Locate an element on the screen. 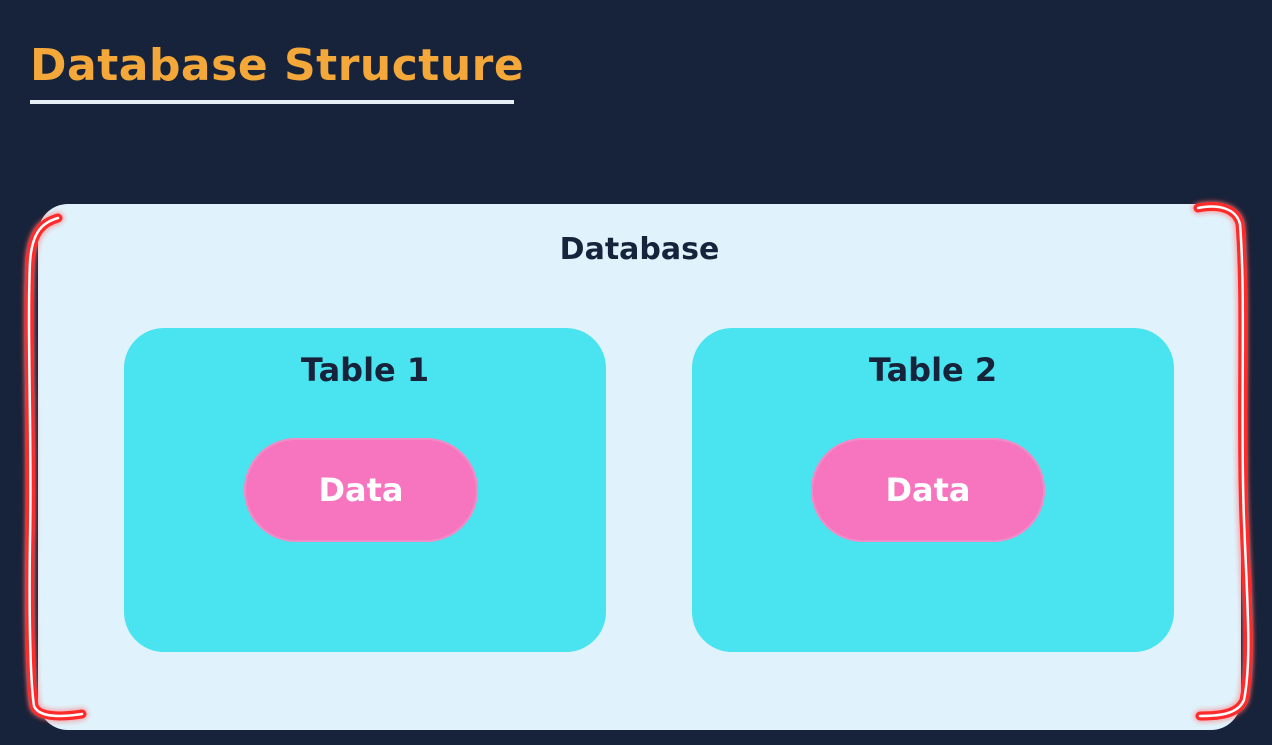  table-1-data-pill: Data is located at coordinates (361, 490).